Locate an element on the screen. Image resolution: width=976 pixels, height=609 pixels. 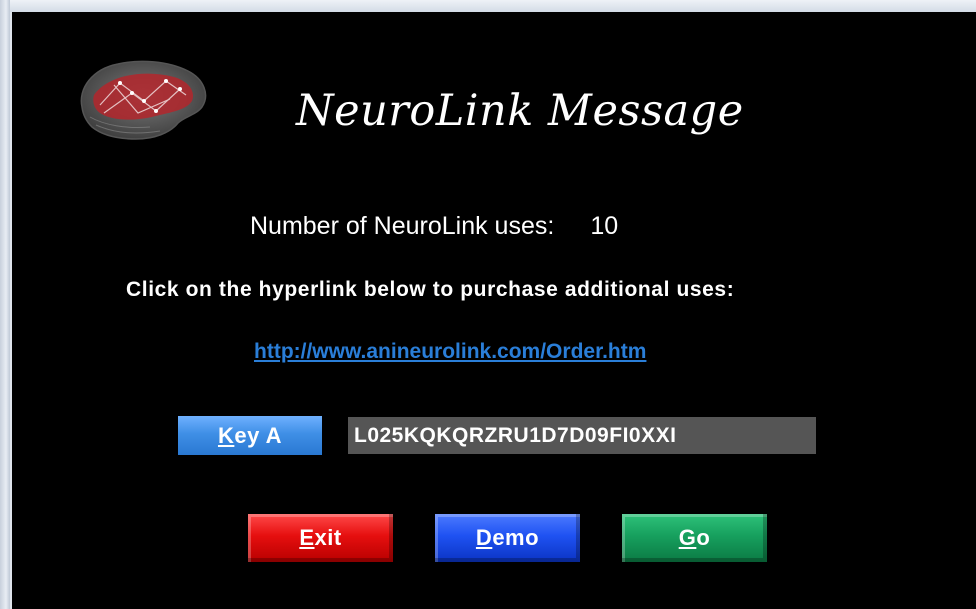
go-button: Go is located at coordinates (694, 538).